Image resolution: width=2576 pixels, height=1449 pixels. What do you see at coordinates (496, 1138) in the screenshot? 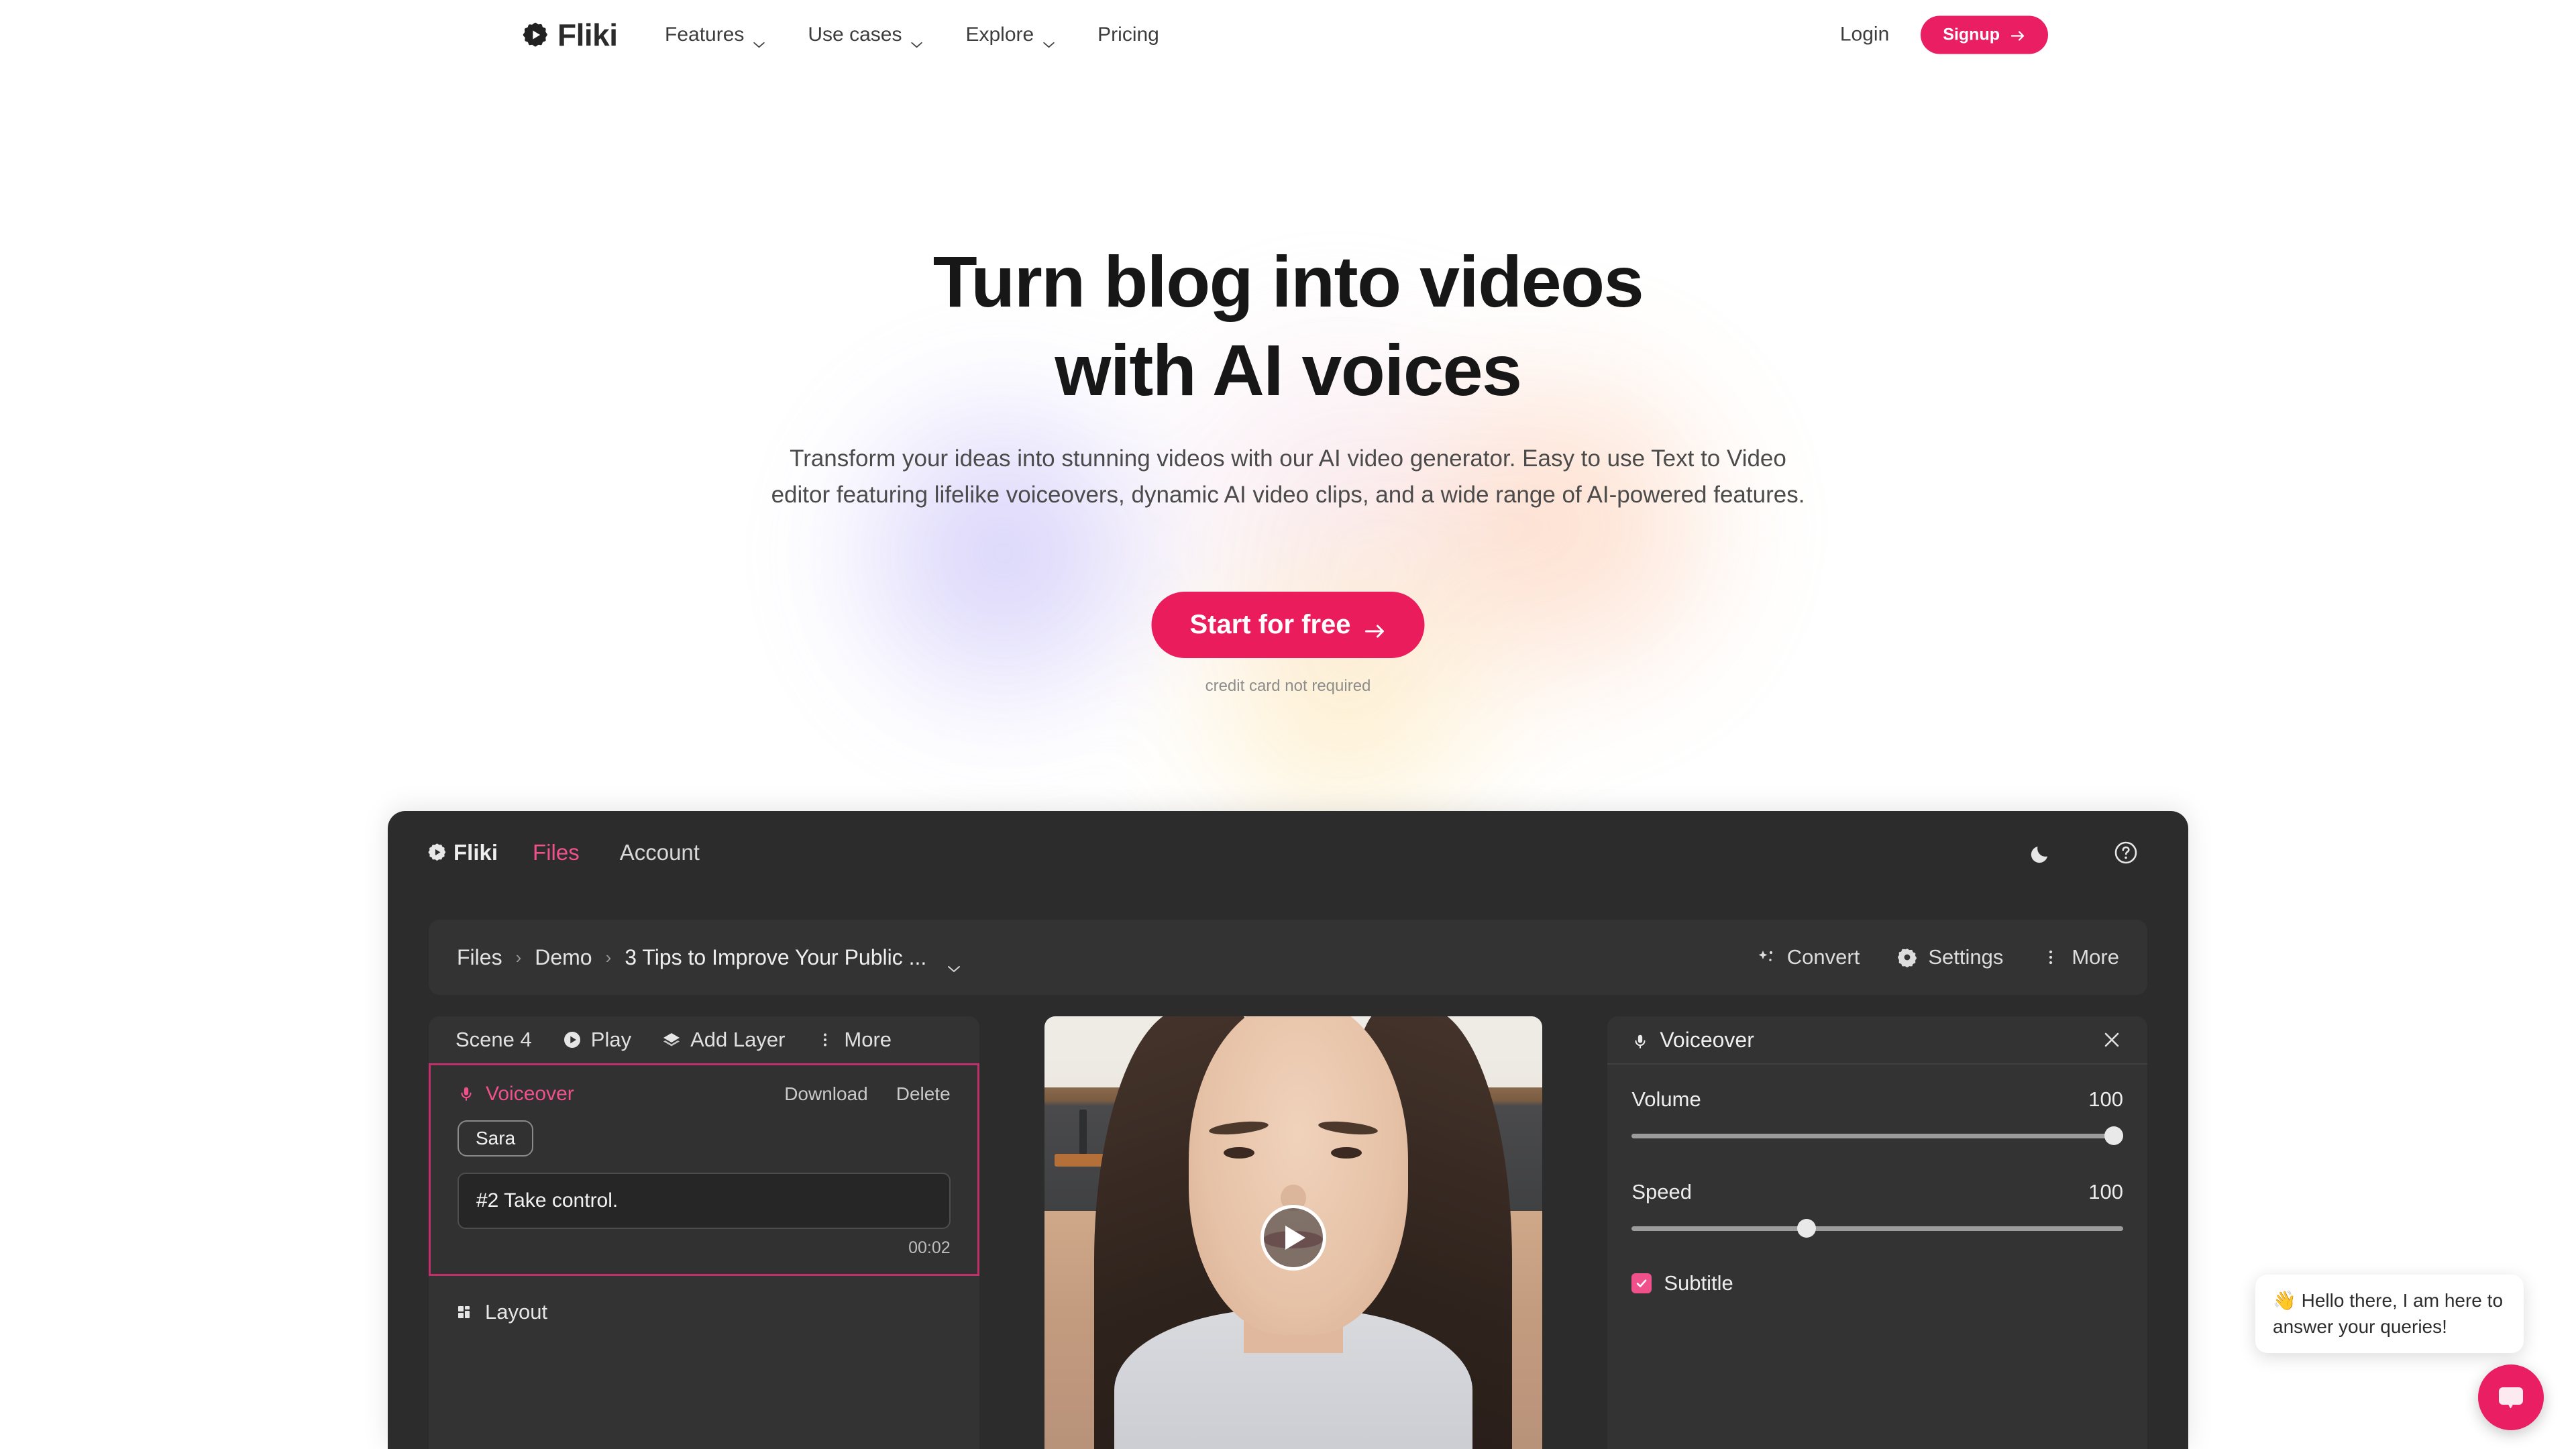
I see `voice-chip: Sara` at bounding box center [496, 1138].